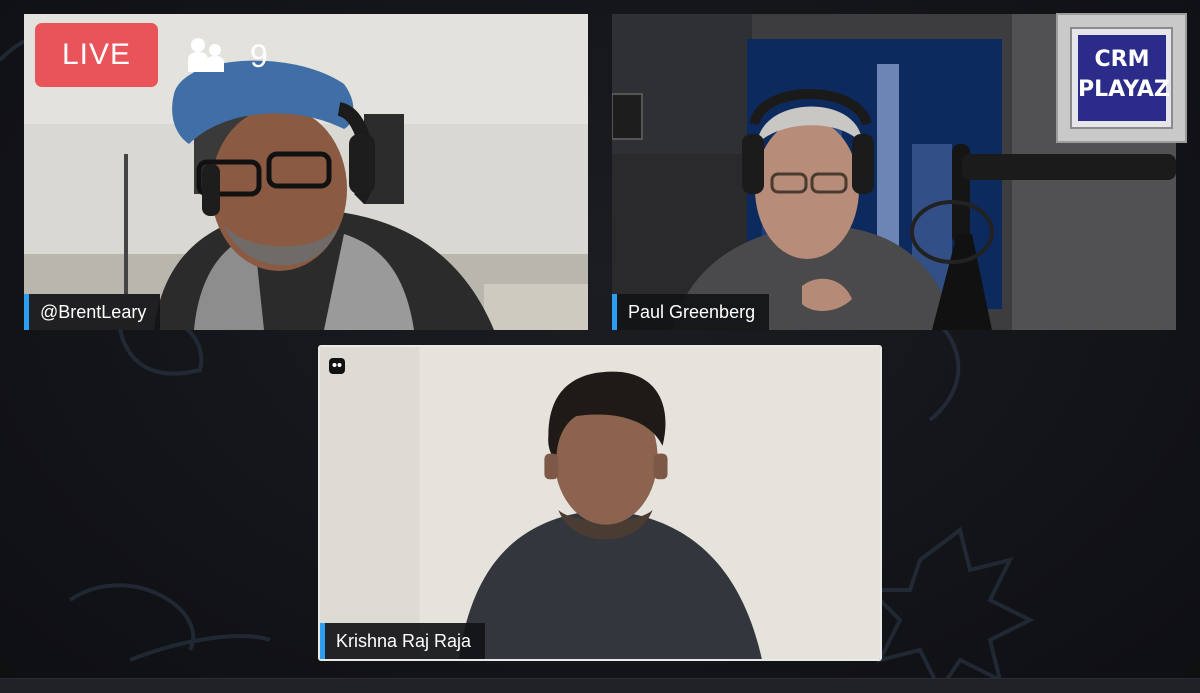  I want to click on logo-text-line-2: PLAYAZ, so click(1124, 89).